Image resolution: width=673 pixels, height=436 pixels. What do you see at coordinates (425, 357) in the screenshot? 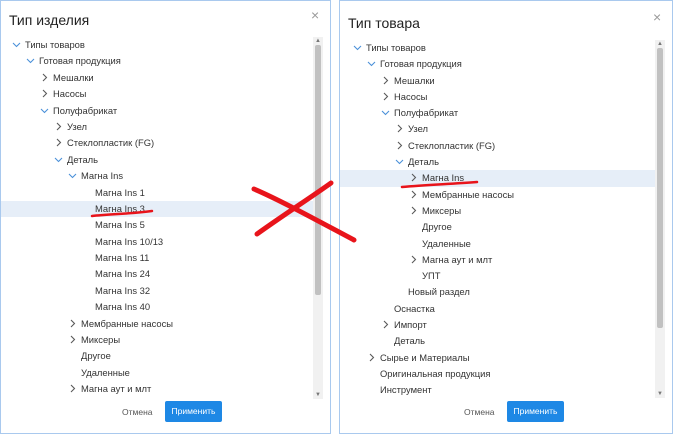
I see `tree-node-label: Сырье и Материалы` at bounding box center [425, 357].